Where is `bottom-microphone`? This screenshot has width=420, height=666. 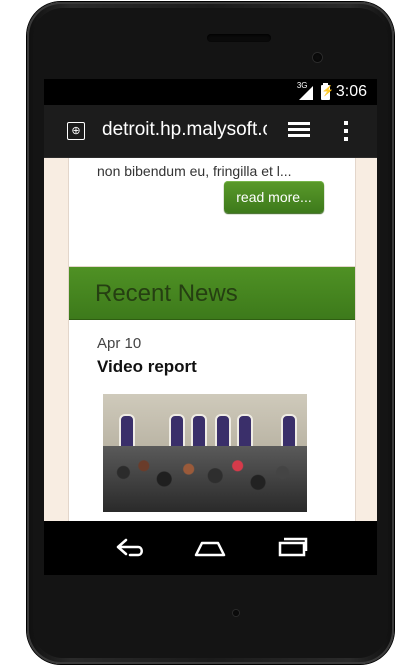 bottom-microphone is located at coordinates (236, 613).